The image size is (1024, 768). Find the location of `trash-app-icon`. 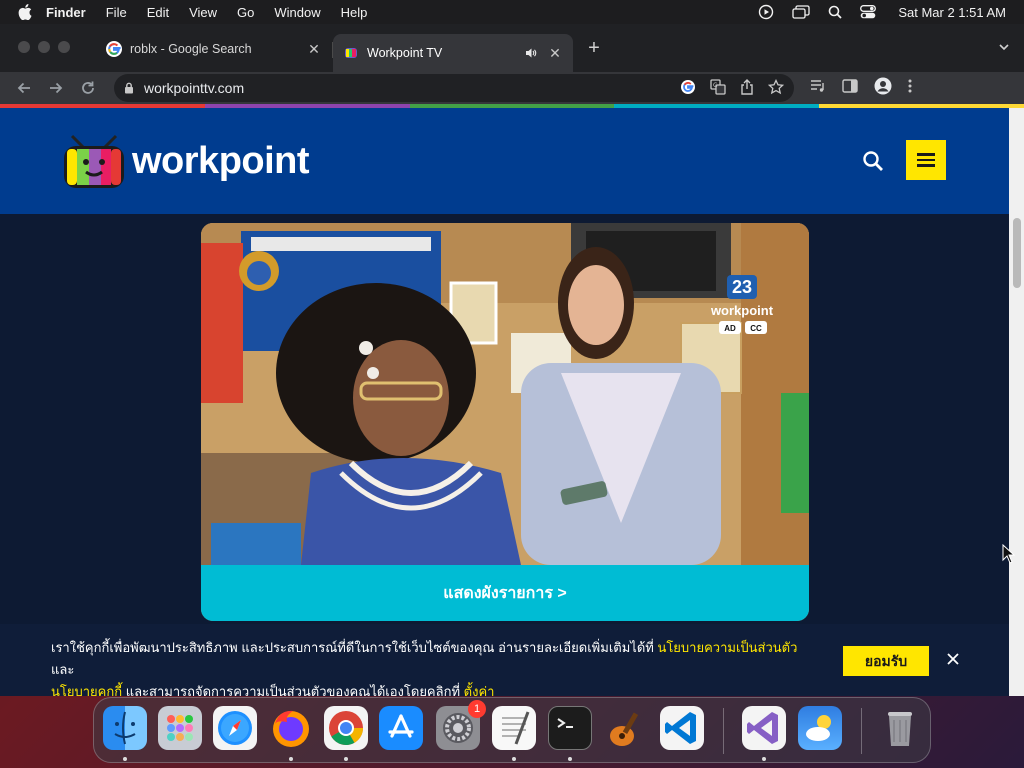

trash-app-icon is located at coordinates (900, 728).